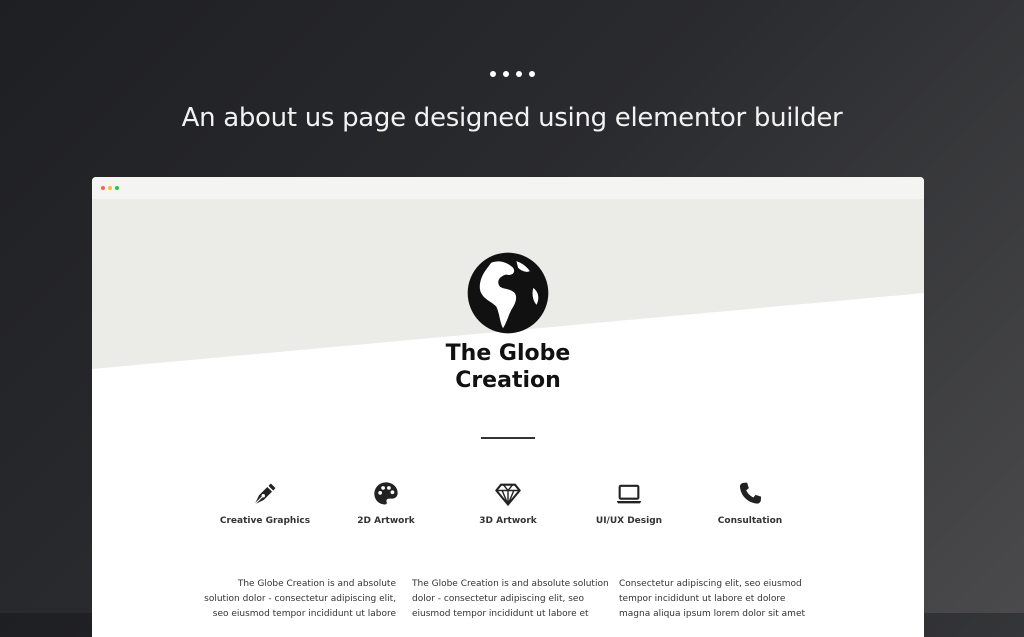 The height and width of the screenshot is (637, 1024). Describe the element at coordinates (304, 614) in the screenshot. I see `about-text-line: seo eiusmod tempor incididunt ut labore` at that location.